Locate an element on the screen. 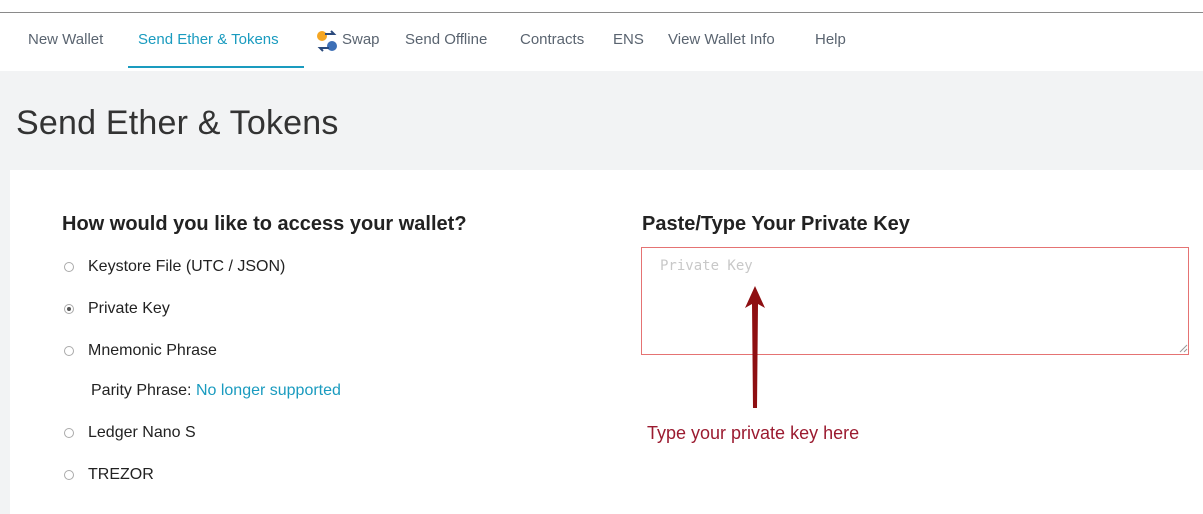 The width and height of the screenshot is (1203, 514). nav-view-wallet-info: View Wallet Info is located at coordinates (721, 39).